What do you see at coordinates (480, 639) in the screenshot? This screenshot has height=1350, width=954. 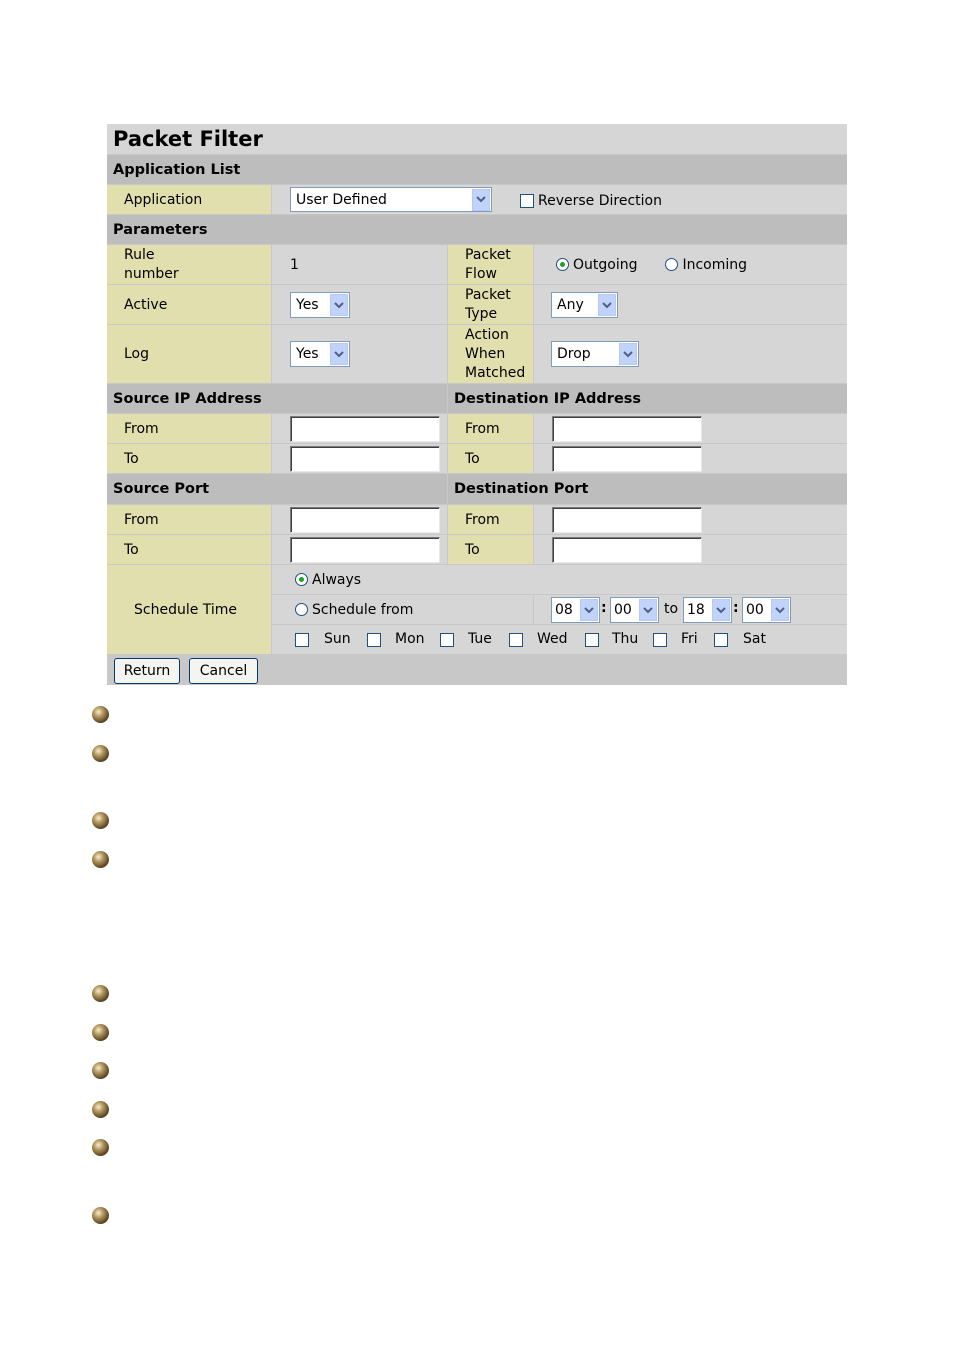 I see `day-label-tue: Tue` at bounding box center [480, 639].